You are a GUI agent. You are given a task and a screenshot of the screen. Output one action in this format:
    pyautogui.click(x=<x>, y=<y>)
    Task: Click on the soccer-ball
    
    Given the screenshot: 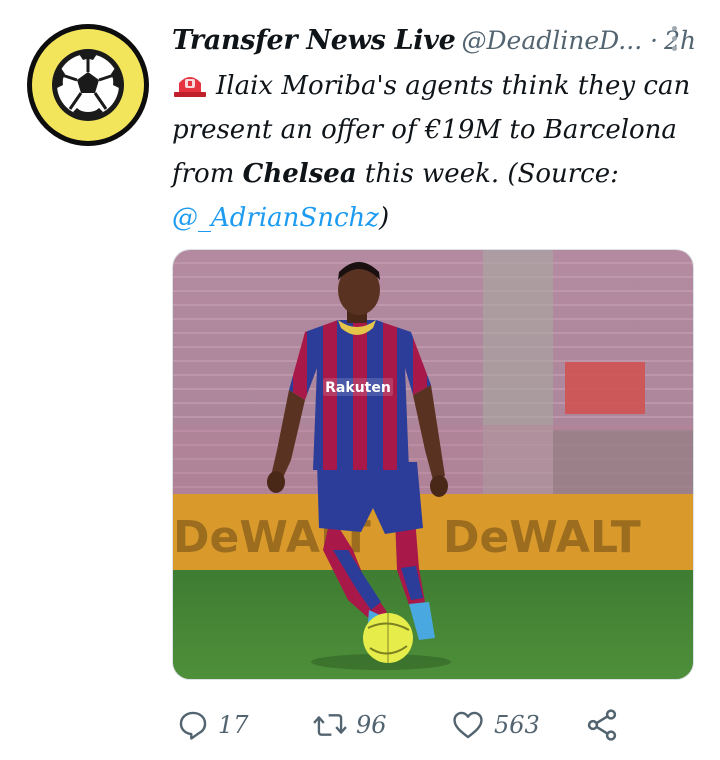 What is the action you would take?
    pyautogui.click(x=388, y=638)
    